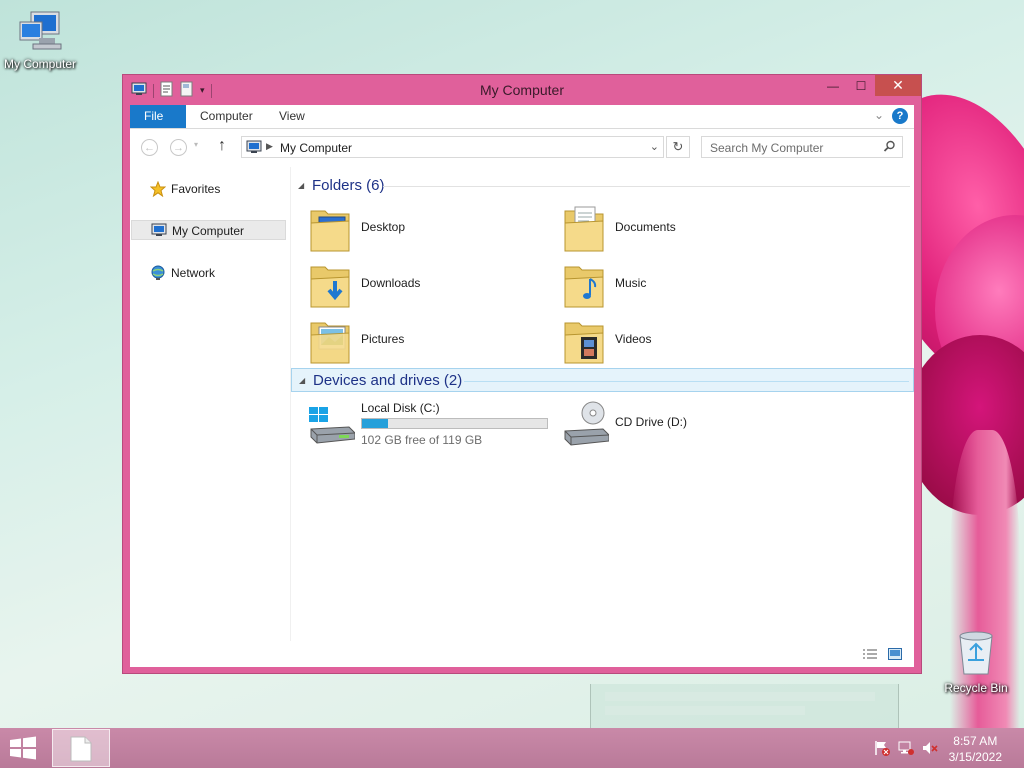 This screenshot has width=1024, height=768. I want to click on desktop-icon-label: My Computer, so click(40, 64).